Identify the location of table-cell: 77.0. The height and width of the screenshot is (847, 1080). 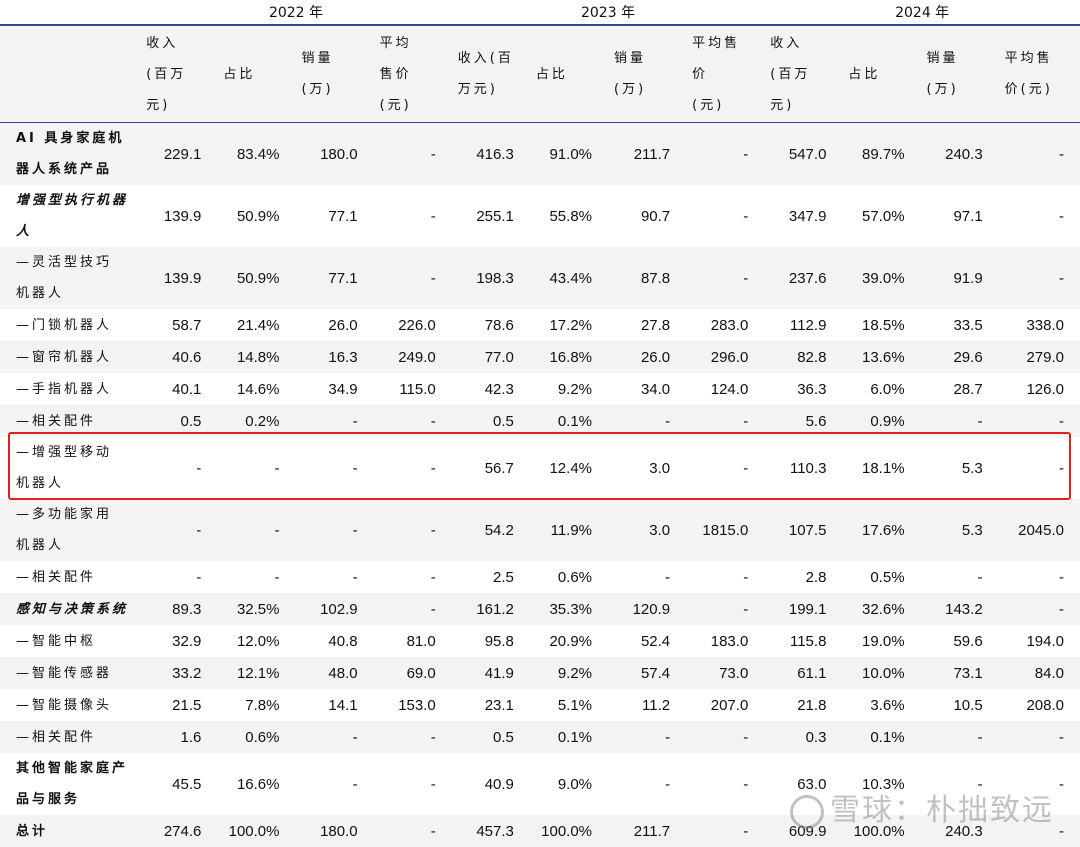
(491, 357).